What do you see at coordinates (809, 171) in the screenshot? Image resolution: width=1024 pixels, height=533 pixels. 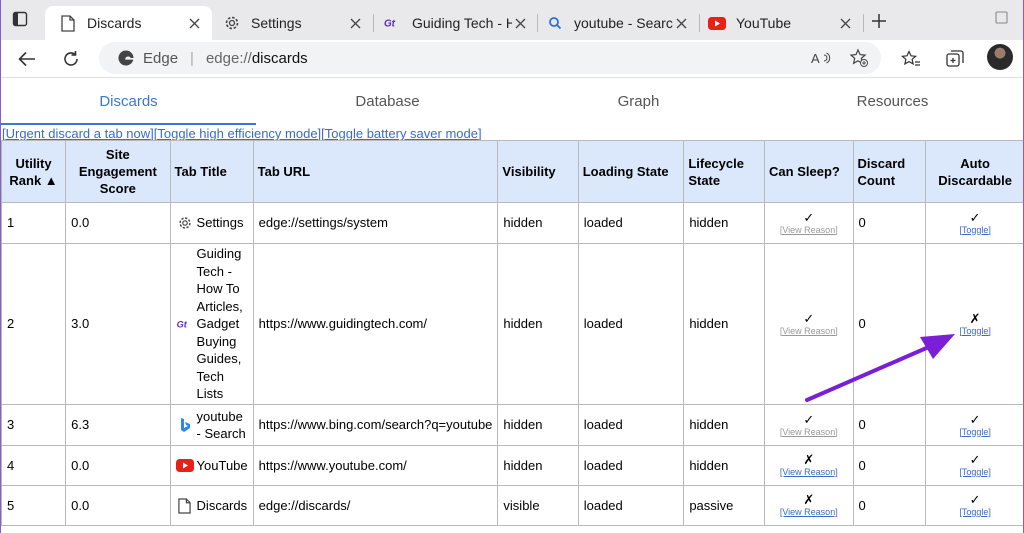 I see `column-header: Can Sleep?` at bounding box center [809, 171].